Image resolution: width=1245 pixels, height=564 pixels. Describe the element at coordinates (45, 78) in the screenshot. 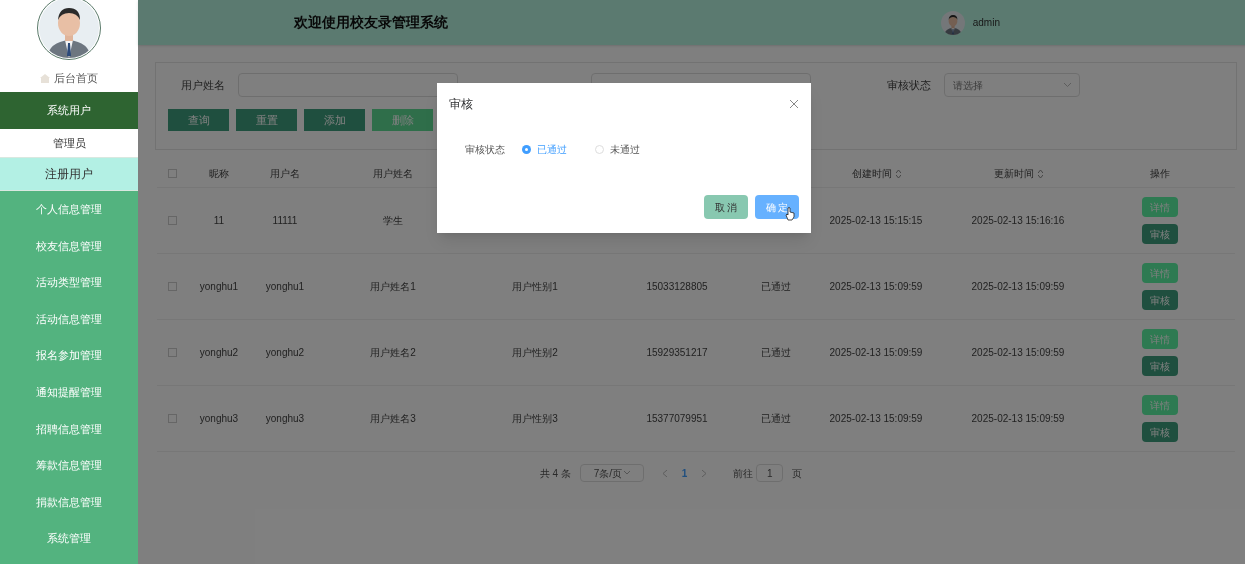

I see `home-icon` at that location.